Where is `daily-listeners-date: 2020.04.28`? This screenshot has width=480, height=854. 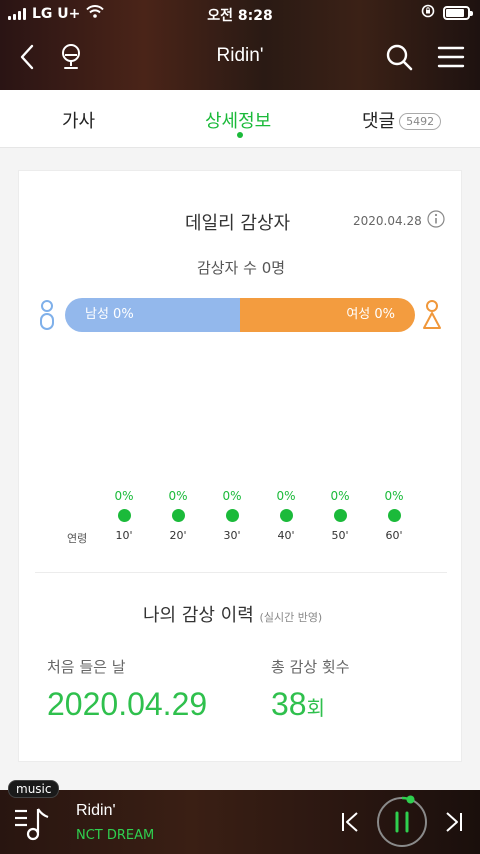 daily-listeners-date: 2020.04.28 is located at coordinates (387, 221).